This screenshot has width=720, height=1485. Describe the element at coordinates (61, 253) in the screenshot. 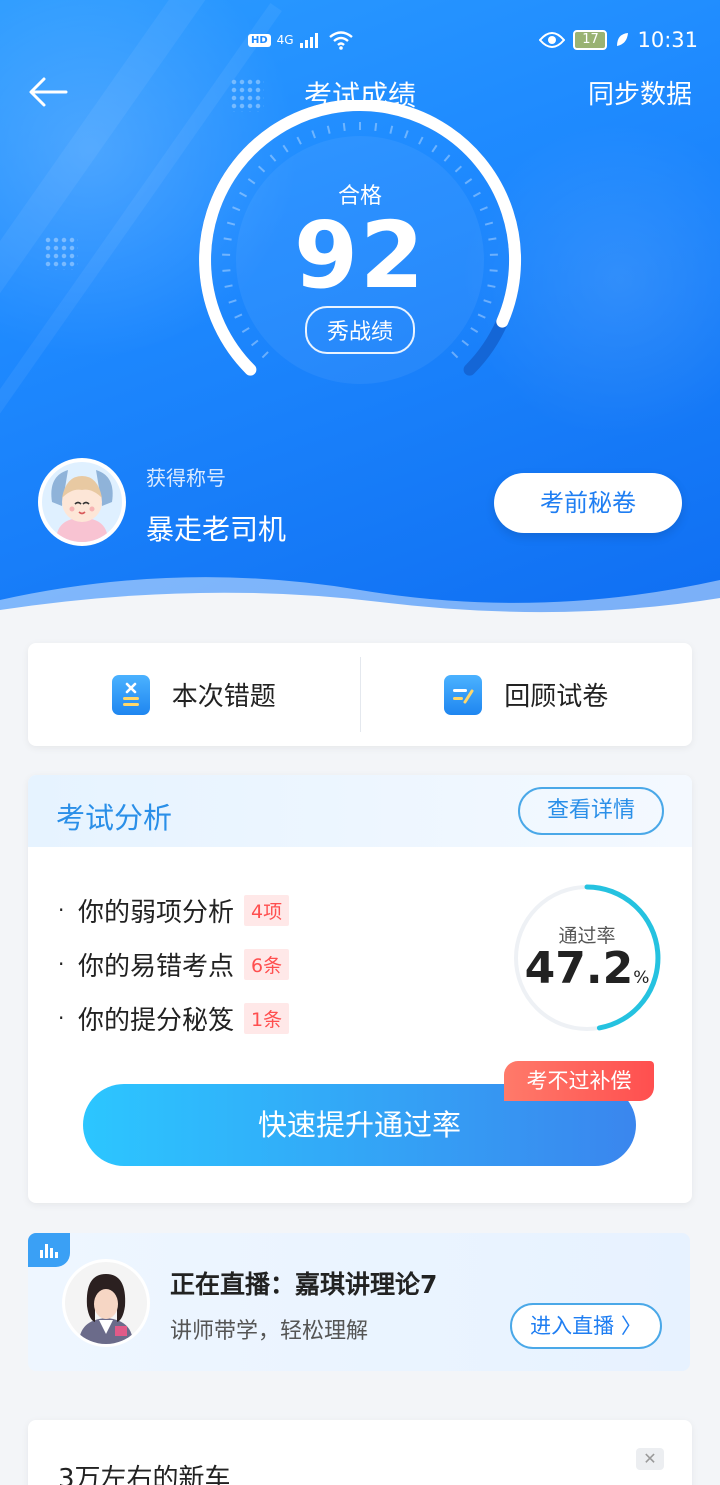

I see `decor-dots` at that location.